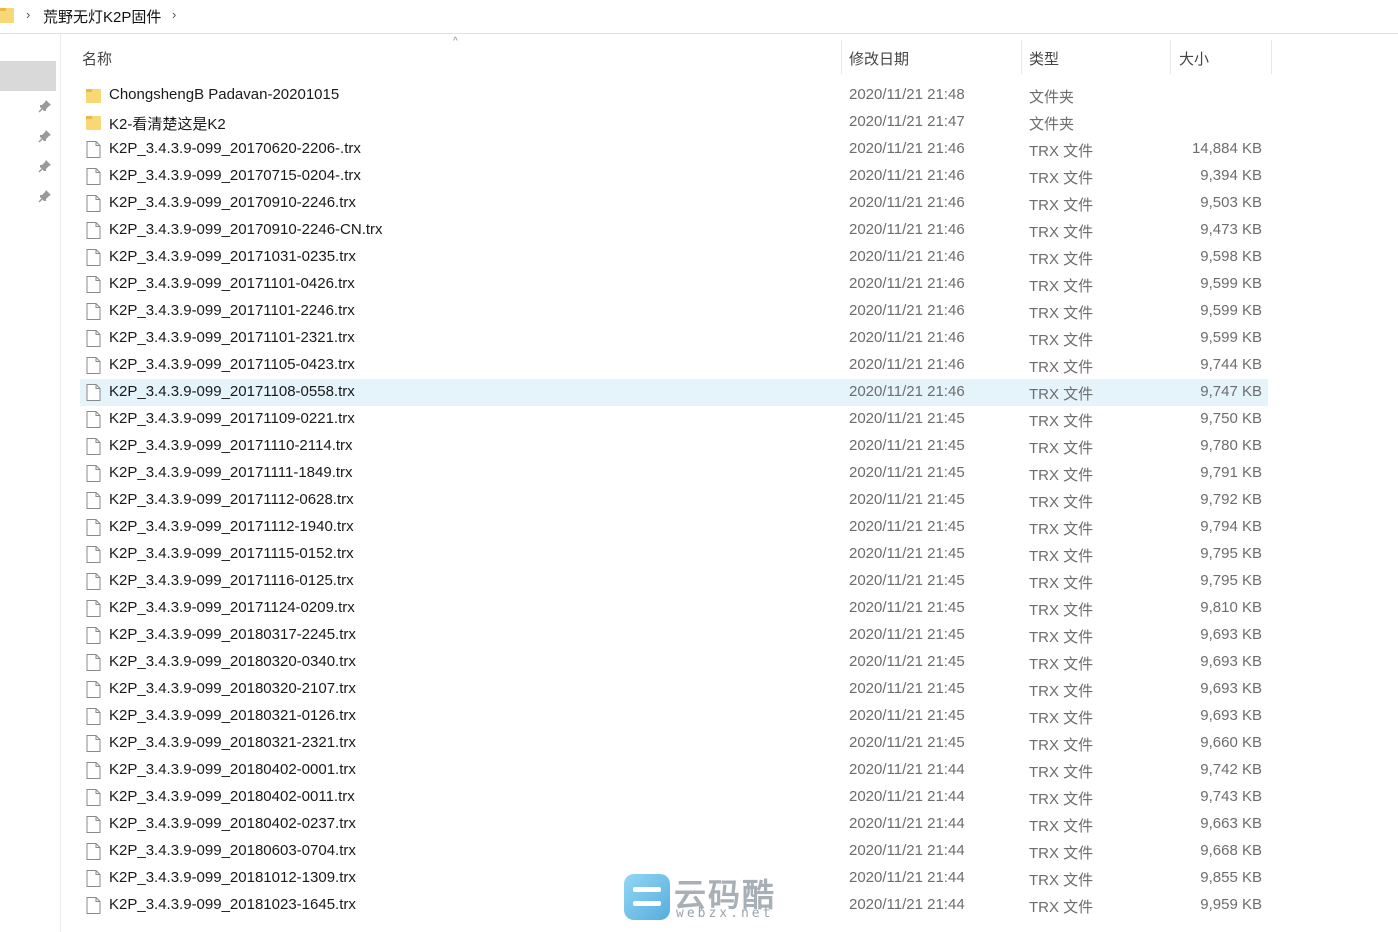 Image resolution: width=1398 pixels, height=932 pixels. What do you see at coordinates (235, 175) in the screenshot?
I see `file-name: K2P_3.4.3.9-099_20170715-0204-.trx` at bounding box center [235, 175].